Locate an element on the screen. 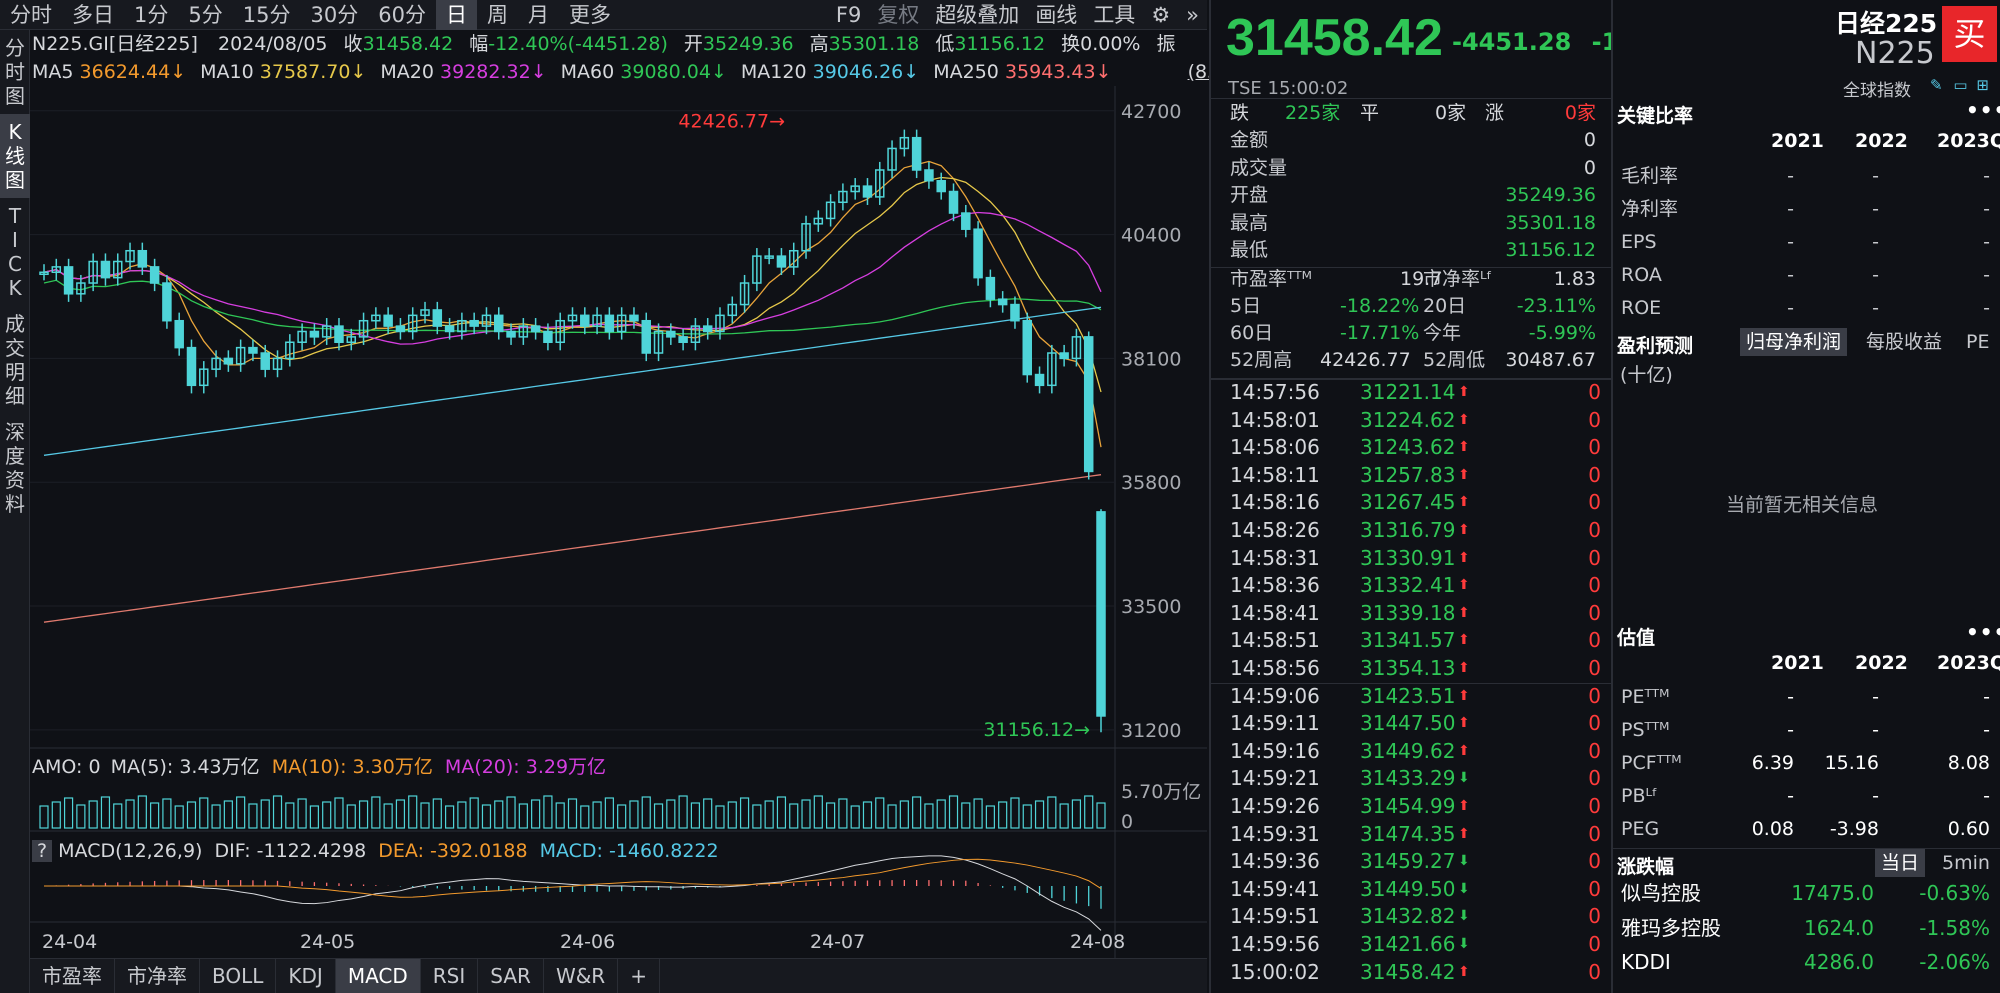  volume-axis-label: 5.70万亿 is located at coordinates (1161, 792).